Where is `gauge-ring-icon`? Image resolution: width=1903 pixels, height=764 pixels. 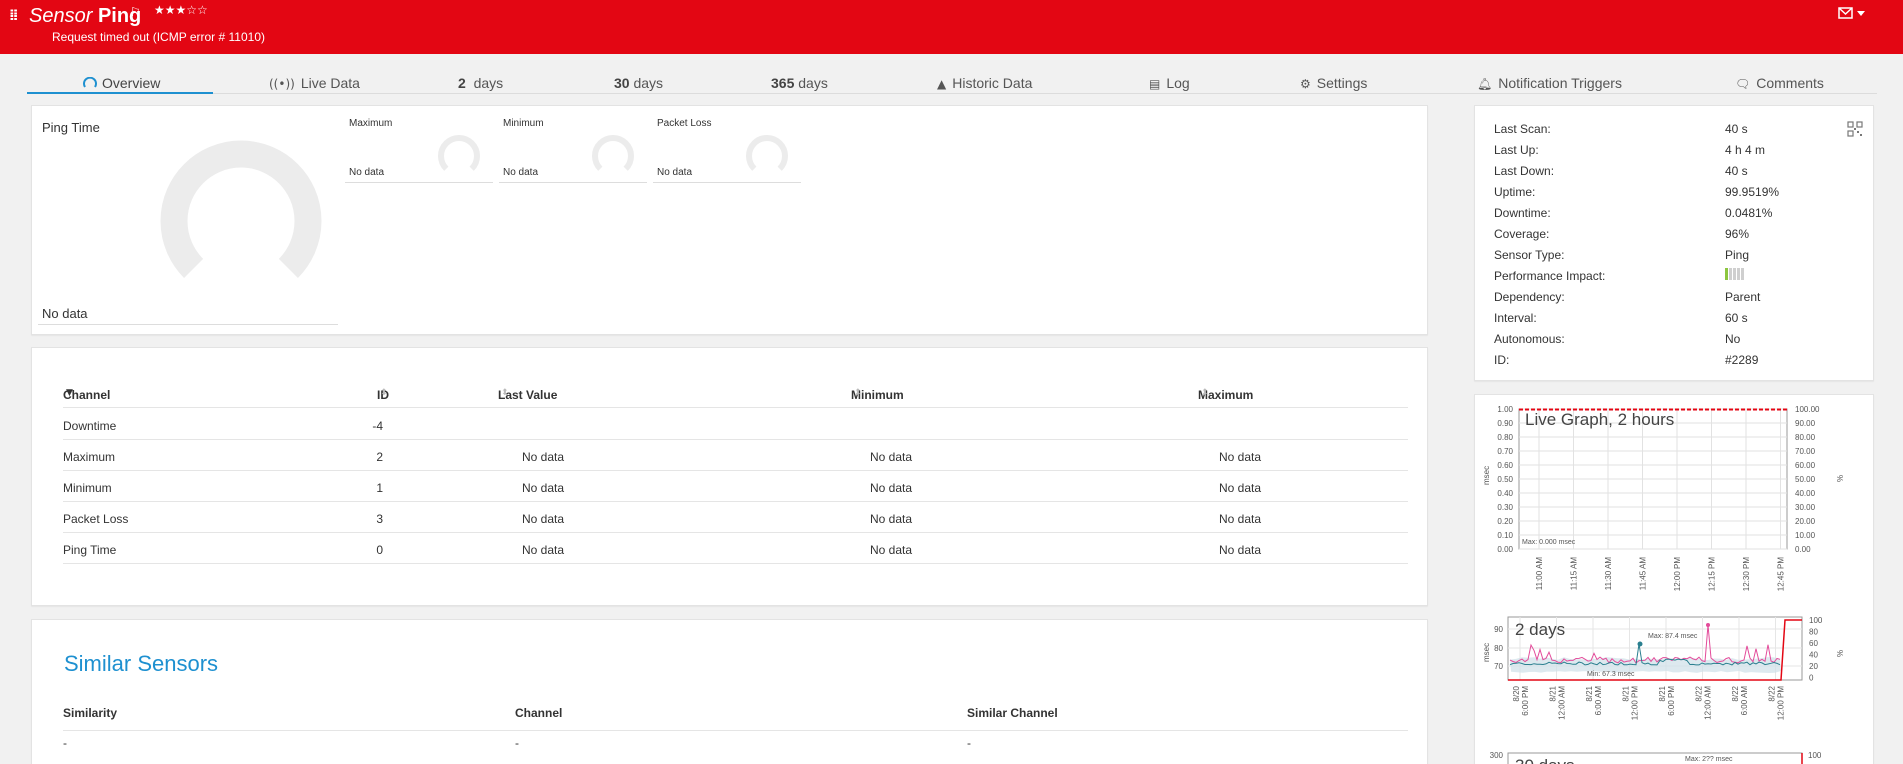
gauge-ring-icon is located at coordinates (613, 153).